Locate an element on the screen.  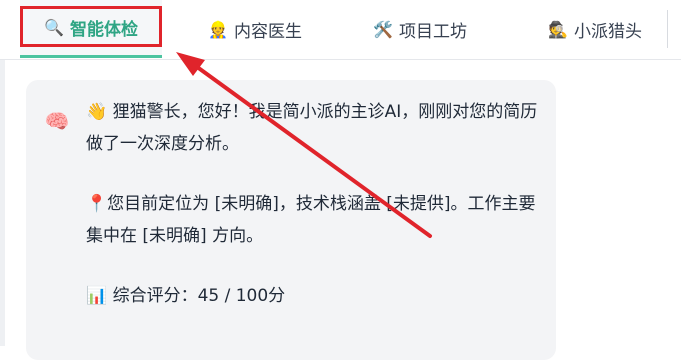
tab-divider is located at coordinates (667, 29).